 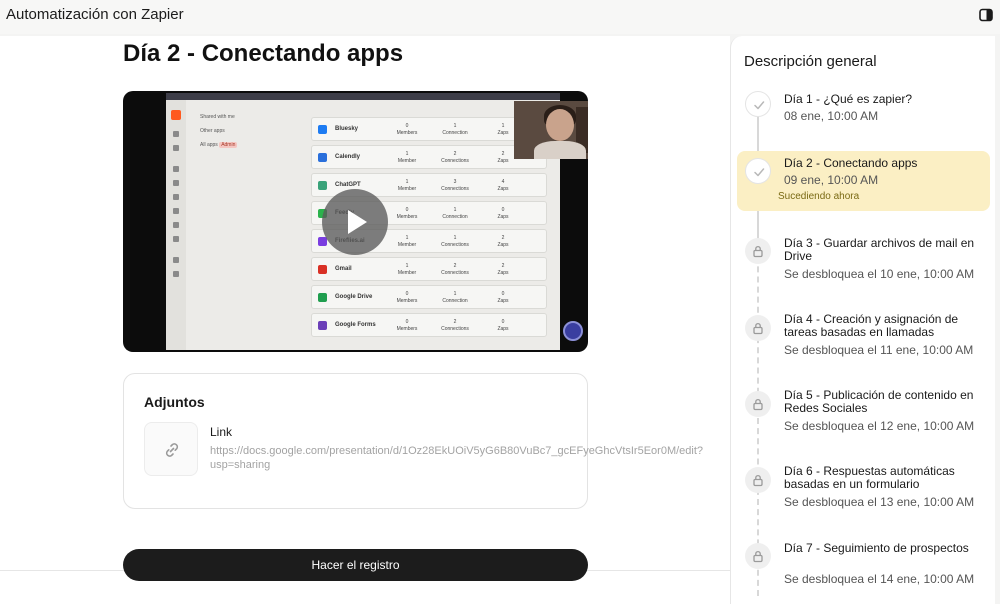 I want to click on link-name: Link, so click(x=221, y=432).